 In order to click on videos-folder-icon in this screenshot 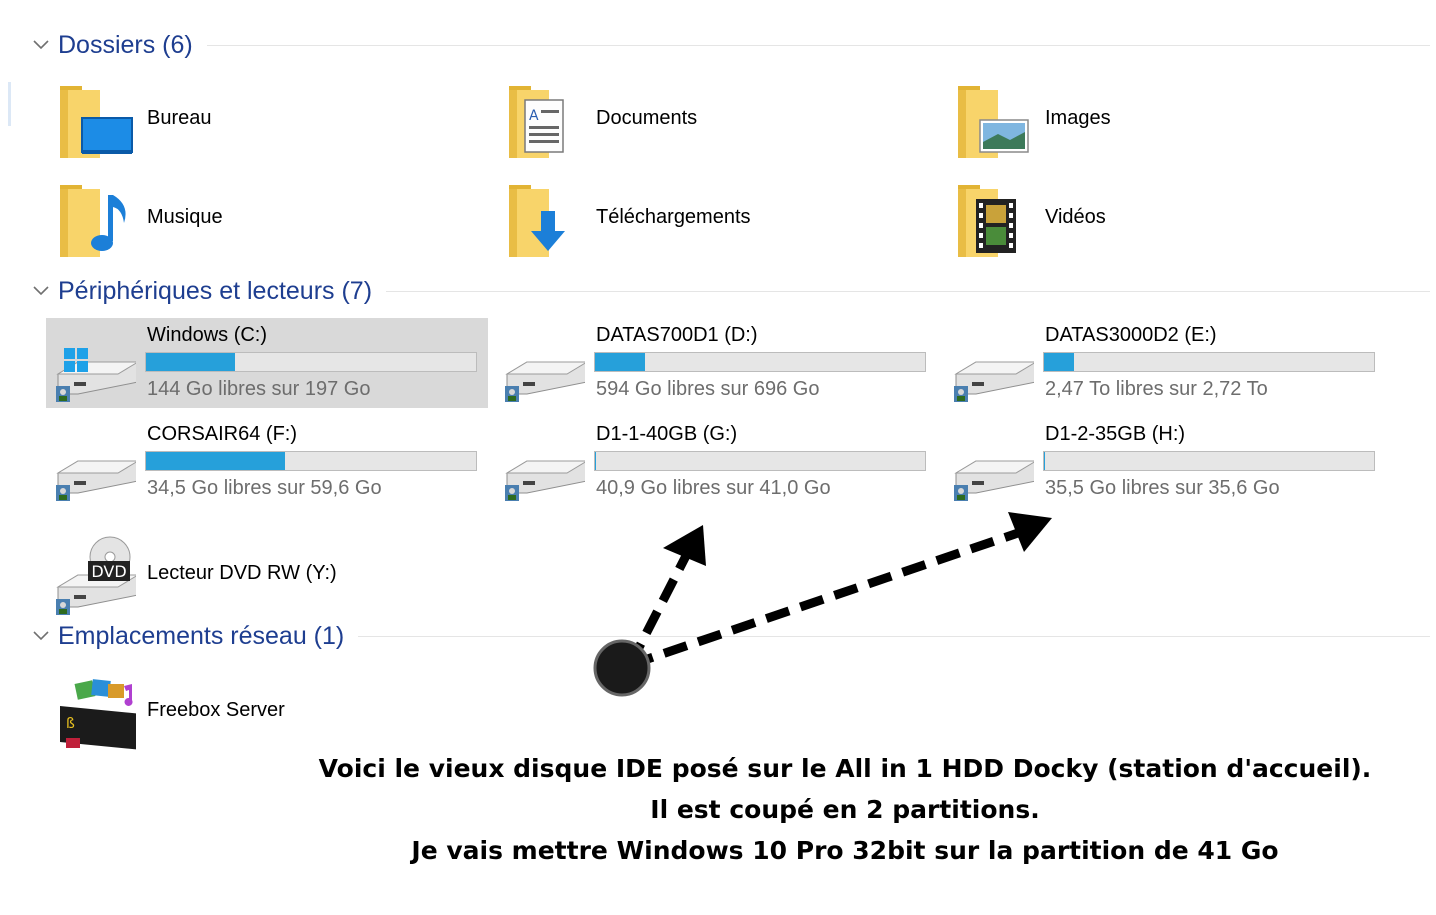, I will do `click(987, 221)`.